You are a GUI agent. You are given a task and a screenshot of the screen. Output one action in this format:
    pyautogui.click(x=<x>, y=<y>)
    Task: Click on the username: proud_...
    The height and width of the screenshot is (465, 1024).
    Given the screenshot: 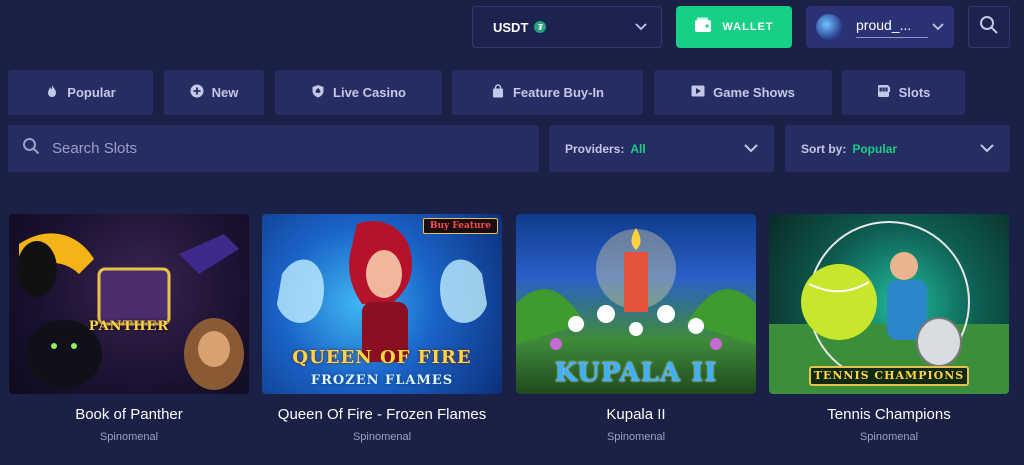 What is the action you would take?
    pyautogui.click(x=892, y=27)
    